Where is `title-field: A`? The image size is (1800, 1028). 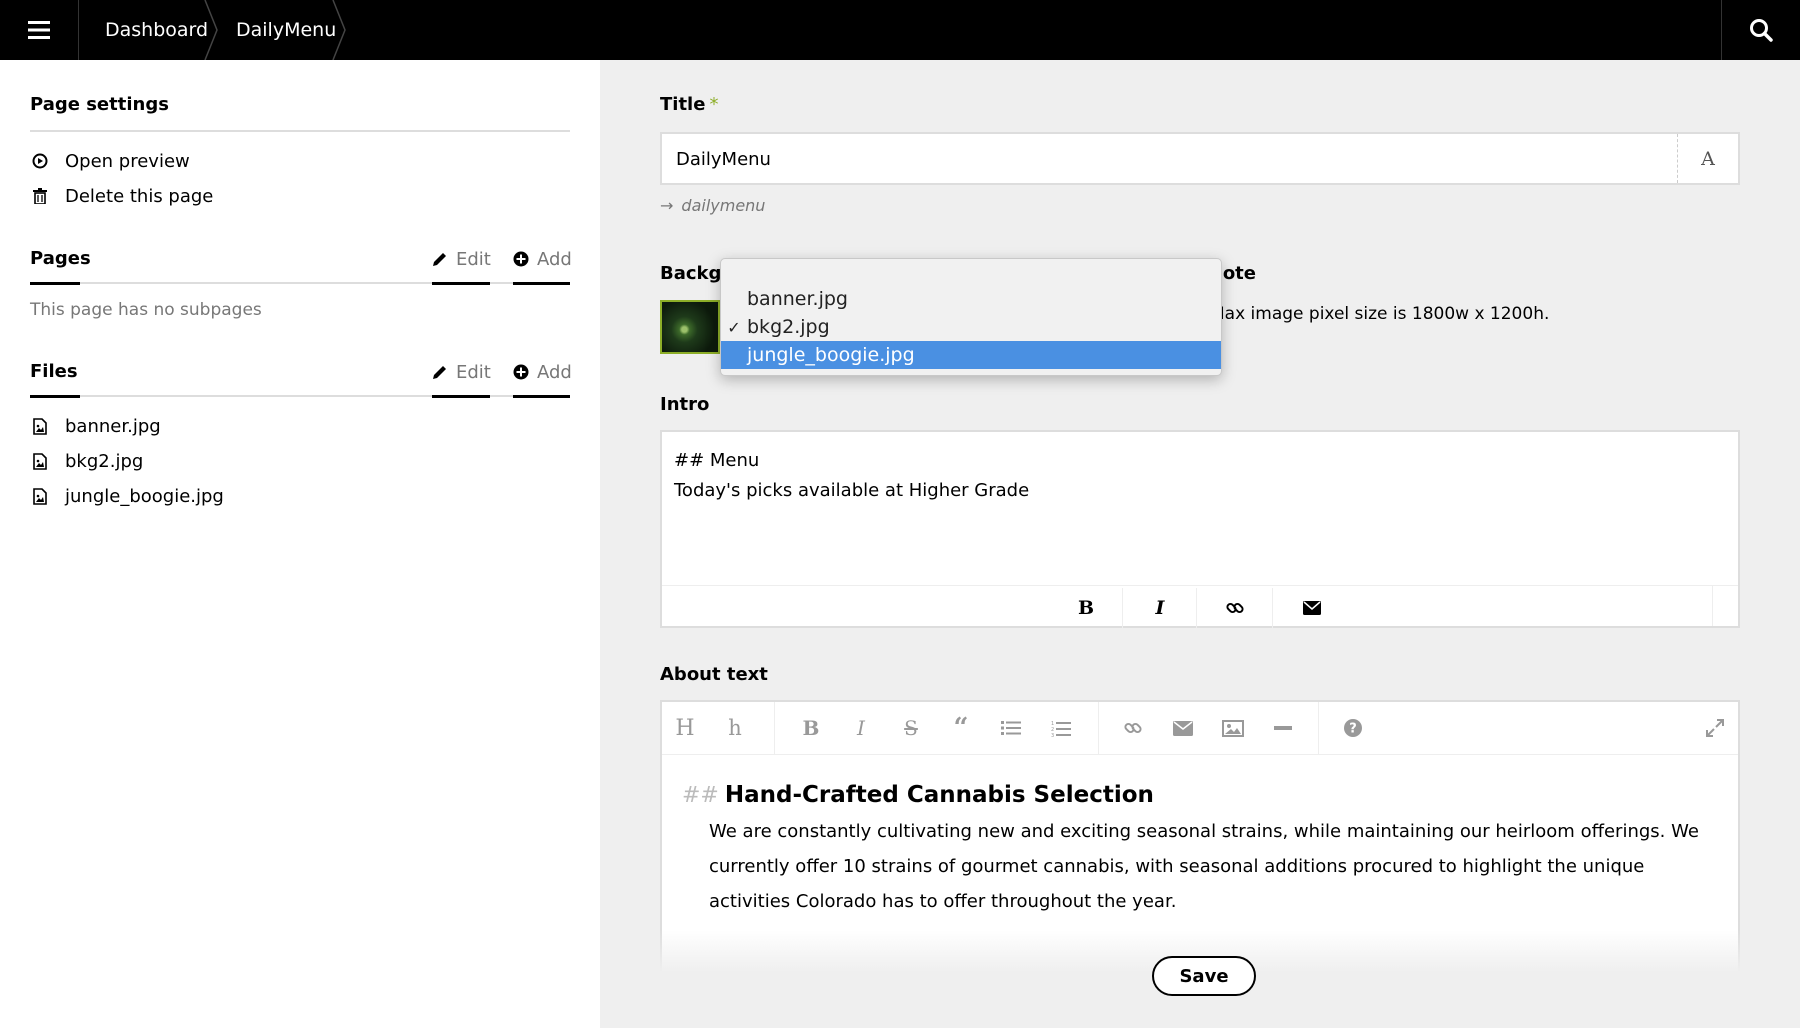 title-field: A is located at coordinates (1200, 158).